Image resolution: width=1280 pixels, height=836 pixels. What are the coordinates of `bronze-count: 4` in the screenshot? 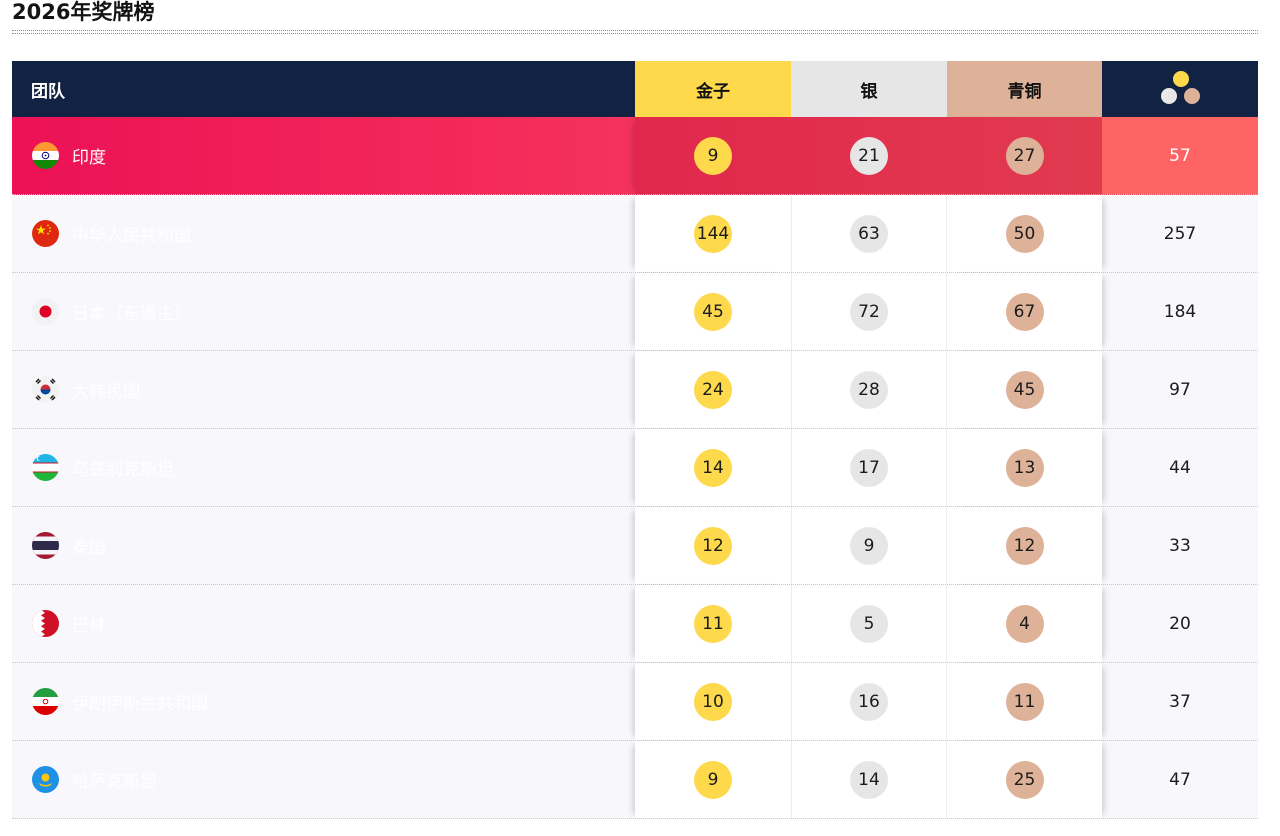 It's located at (1024, 623).